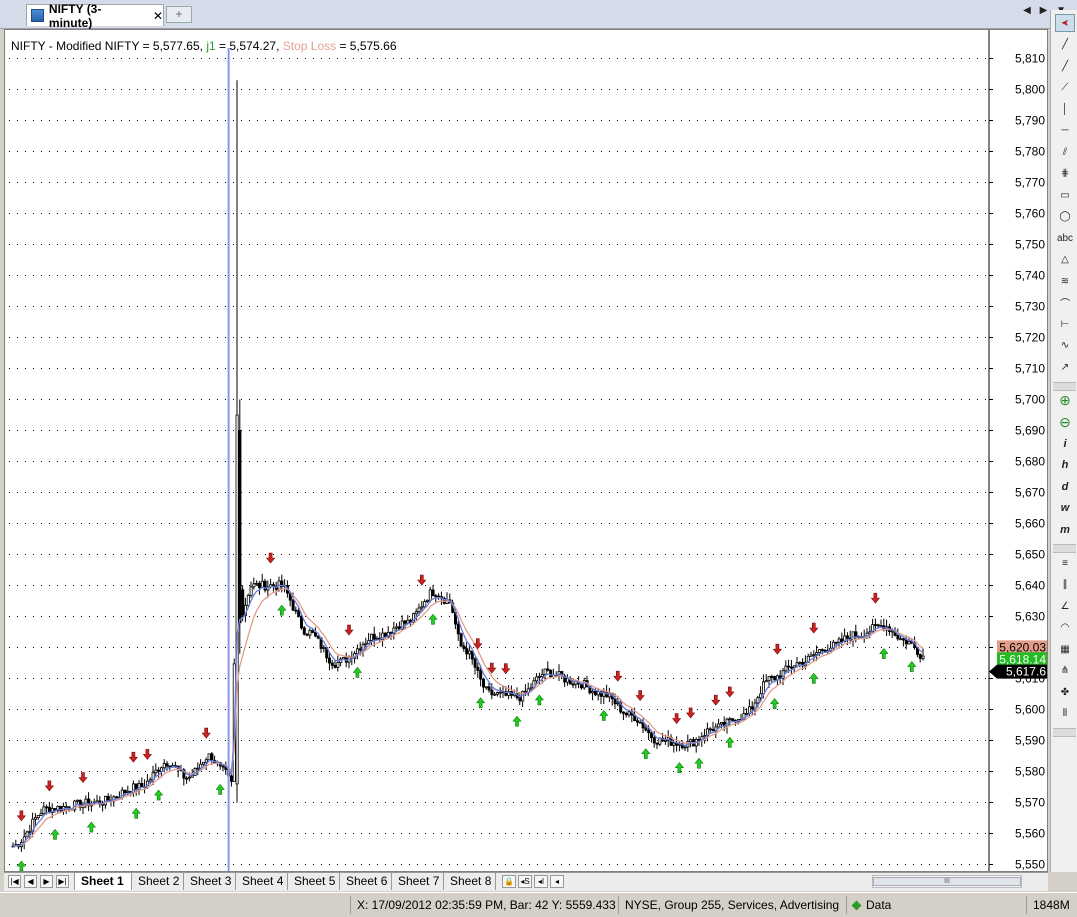 This screenshot has height=917, width=1077. Describe the element at coordinates (210, 881) in the screenshot. I see `sheet-tab-3: Sheet 3` at that location.